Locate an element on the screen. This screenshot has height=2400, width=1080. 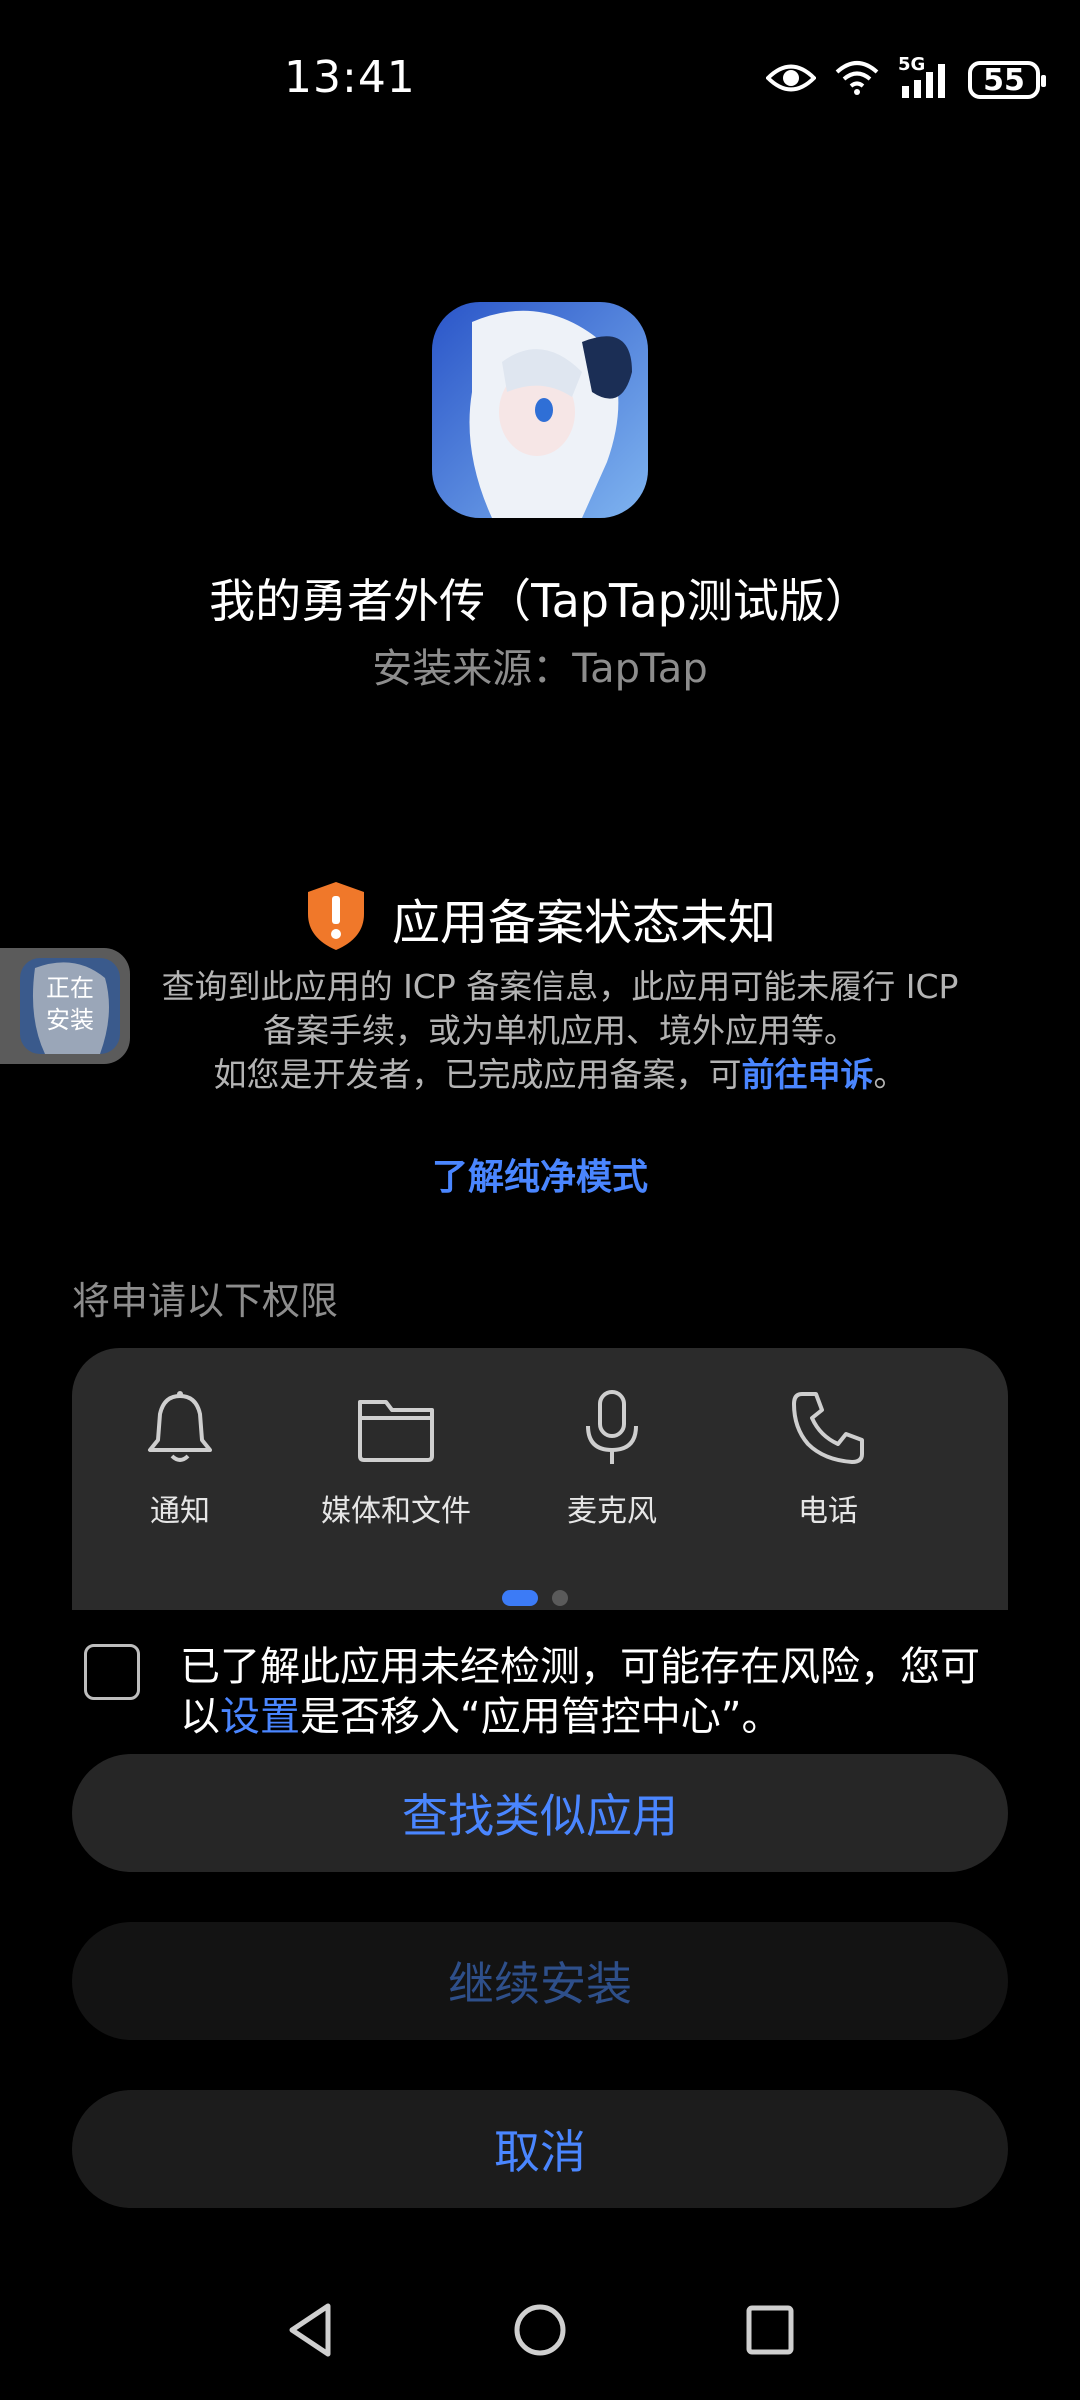
navigation-bar is located at coordinates (540, 2340).